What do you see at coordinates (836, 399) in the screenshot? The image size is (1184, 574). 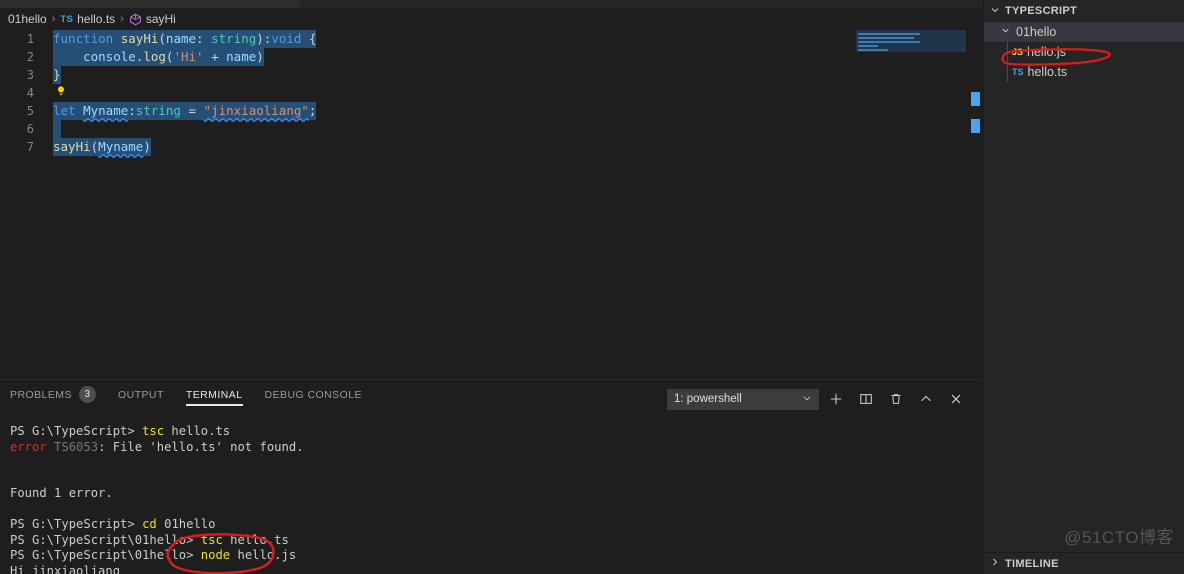 I see `new-terminal-button` at bounding box center [836, 399].